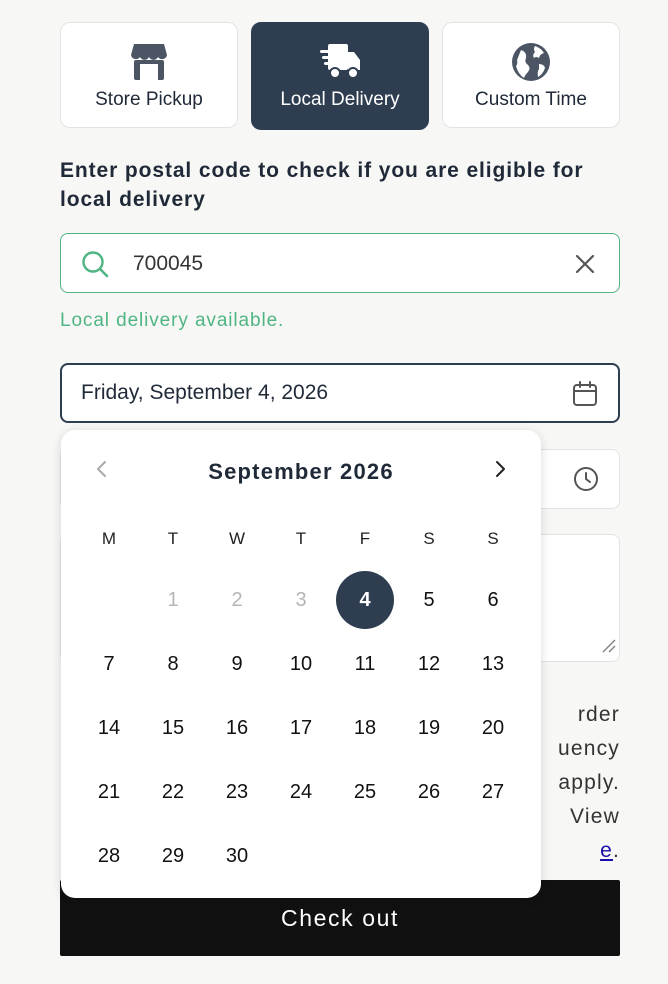 This screenshot has width=668, height=984. I want to click on calendar-day: 22, so click(173, 792).